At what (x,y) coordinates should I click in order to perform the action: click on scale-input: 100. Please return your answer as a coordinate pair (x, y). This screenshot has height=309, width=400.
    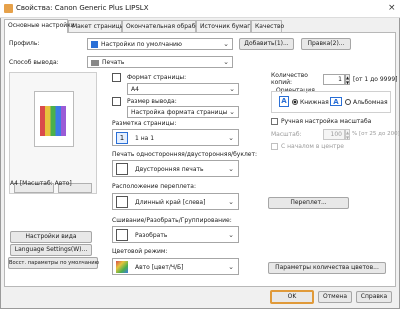
    Looking at the image, I should click on (334, 134).